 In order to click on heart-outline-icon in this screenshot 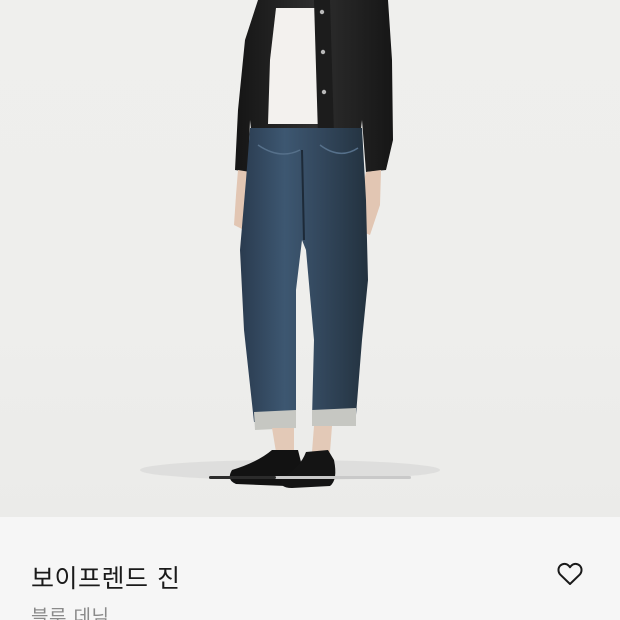, I will do `click(570, 573)`.